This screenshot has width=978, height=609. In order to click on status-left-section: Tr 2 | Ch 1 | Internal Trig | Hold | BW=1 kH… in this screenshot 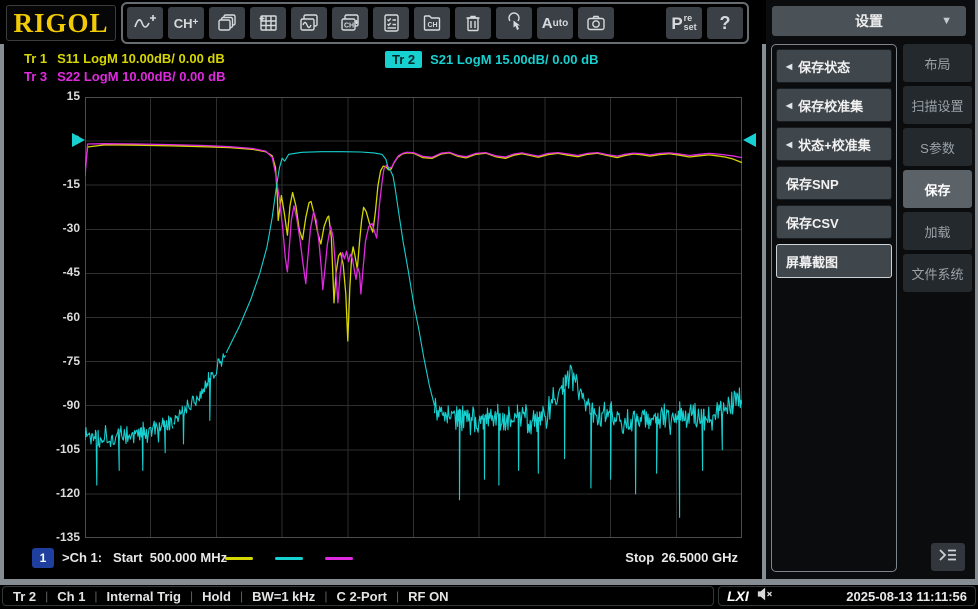, I will do `click(358, 596)`.